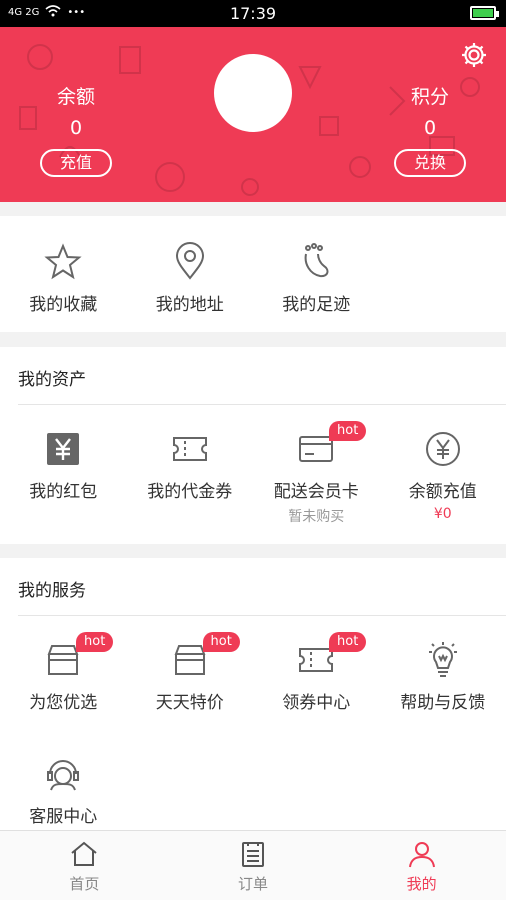  Describe the element at coordinates (443, 703) in the screenshot. I see `service-label: 帮助与反馈` at that location.